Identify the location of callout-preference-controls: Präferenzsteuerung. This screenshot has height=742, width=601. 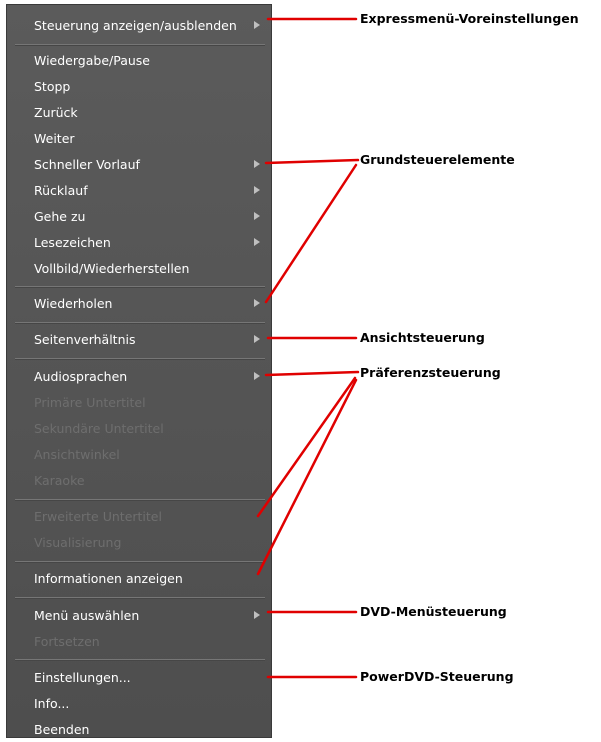
(430, 372).